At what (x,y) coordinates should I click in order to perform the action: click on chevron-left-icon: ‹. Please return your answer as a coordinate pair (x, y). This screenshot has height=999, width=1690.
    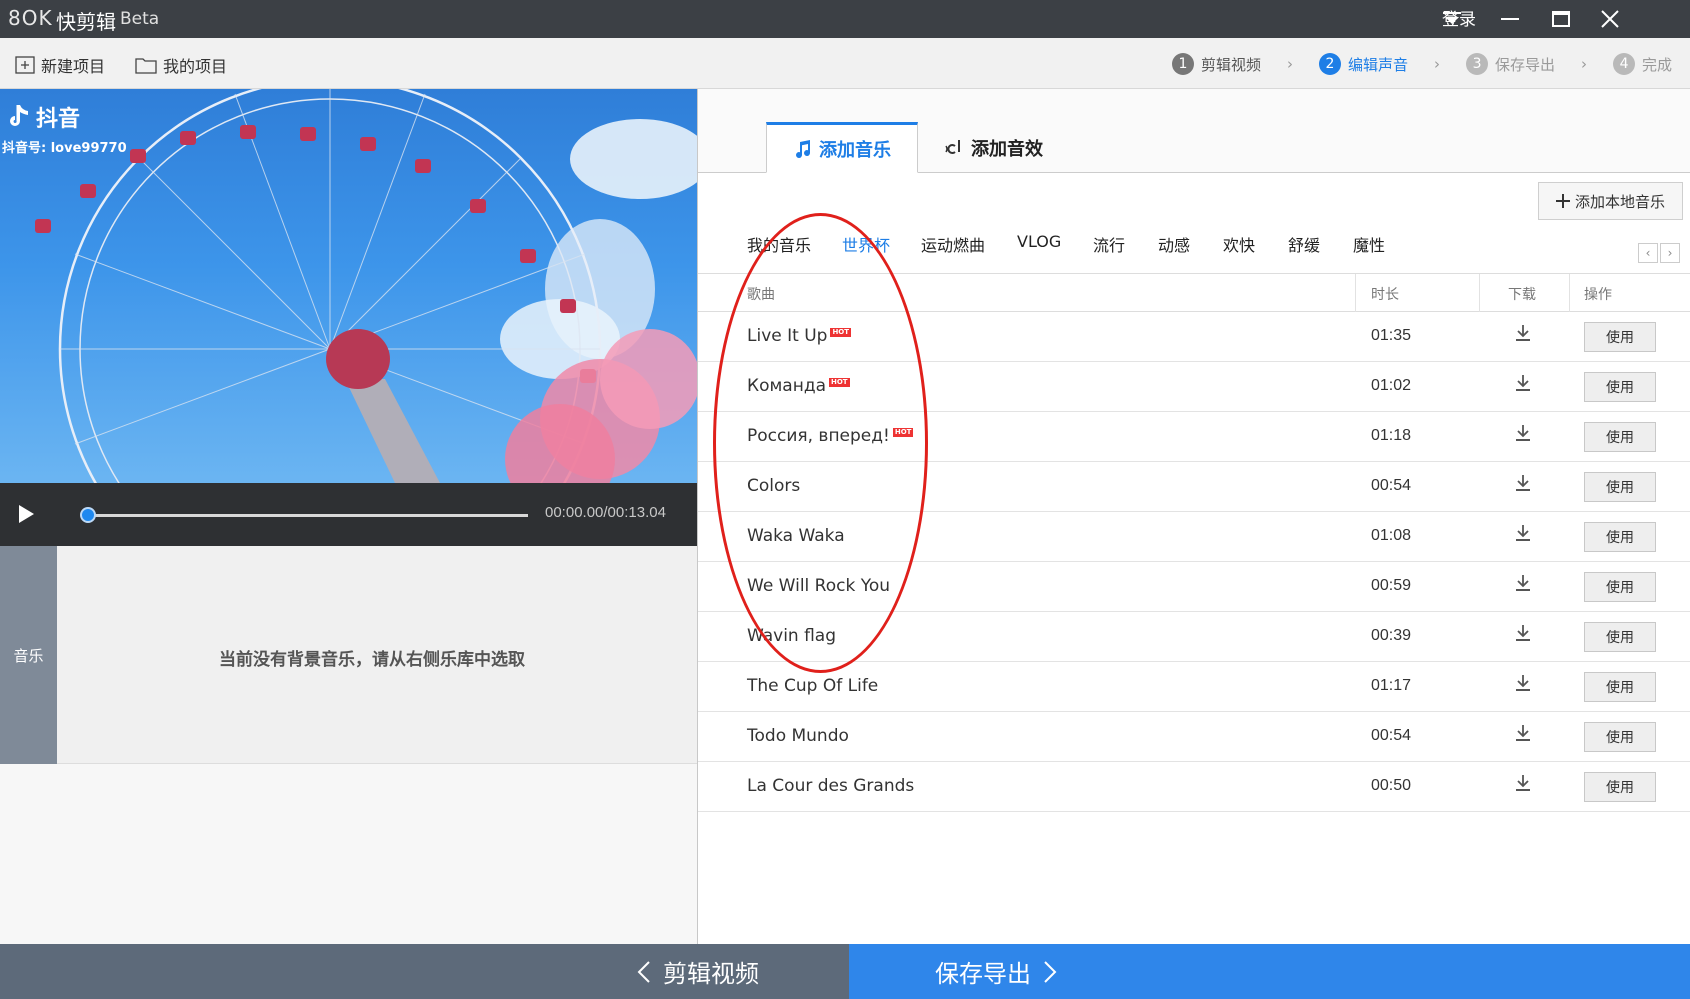
    Looking at the image, I should click on (1648, 253).